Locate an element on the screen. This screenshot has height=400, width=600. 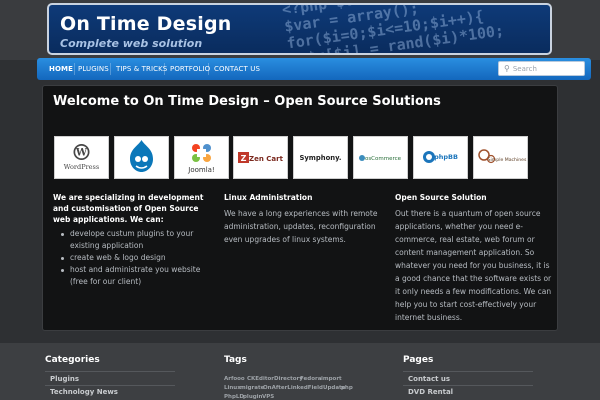
logo-wordpress: W WordPress is located at coordinates (81, 157).